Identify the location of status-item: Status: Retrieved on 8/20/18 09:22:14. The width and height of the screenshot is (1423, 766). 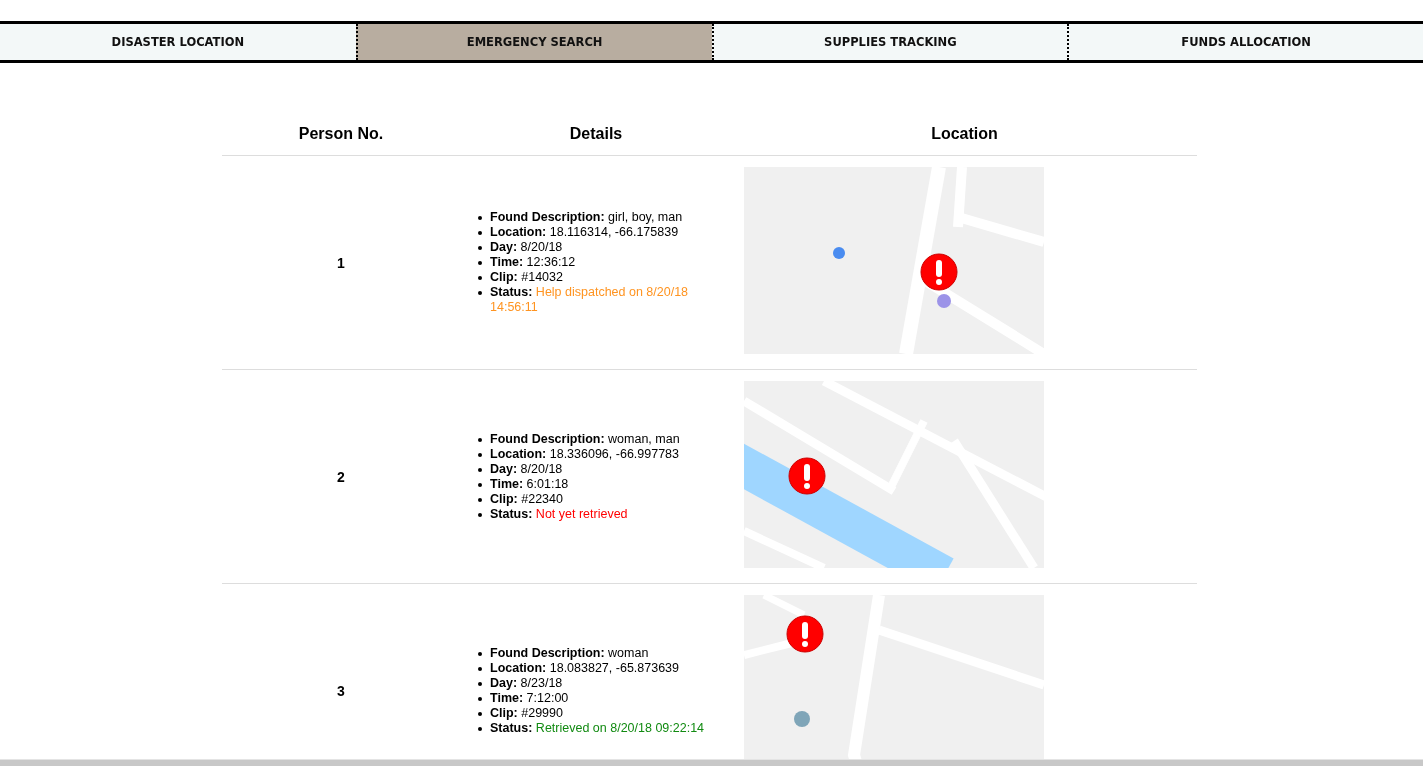
(597, 728).